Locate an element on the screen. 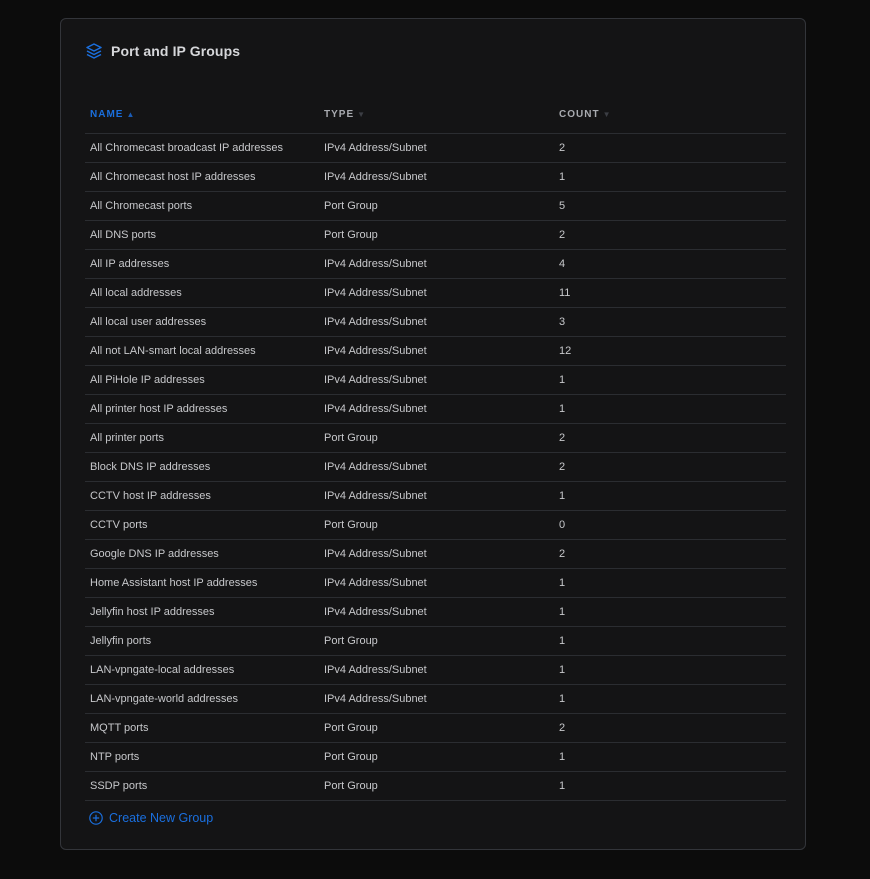 Image resolution: width=870 pixels, height=879 pixels. cell-name: All not LAN-smart local addresses is located at coordinates (202, 351).